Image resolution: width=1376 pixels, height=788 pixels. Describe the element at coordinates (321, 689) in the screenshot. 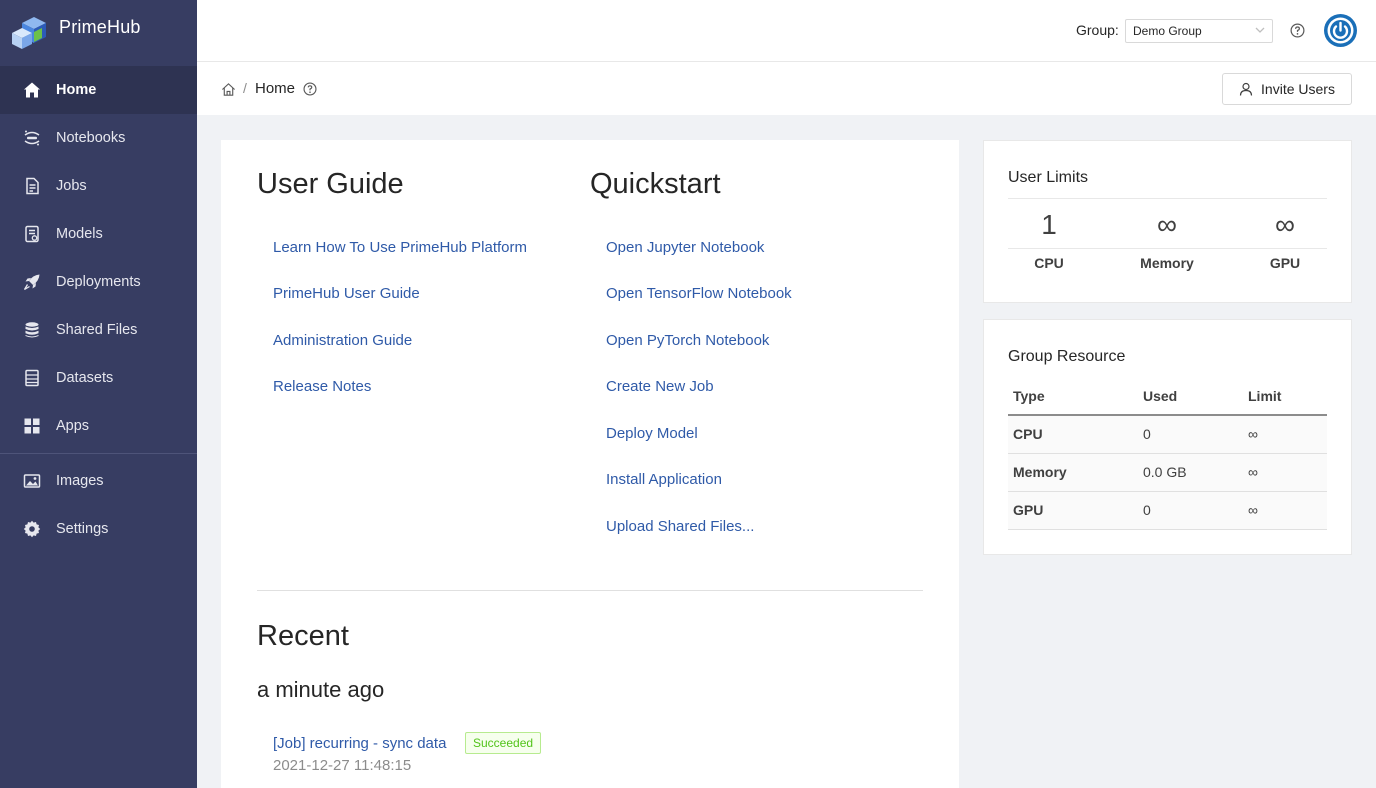

I see `recent-time-group: a minute ago` at that location.